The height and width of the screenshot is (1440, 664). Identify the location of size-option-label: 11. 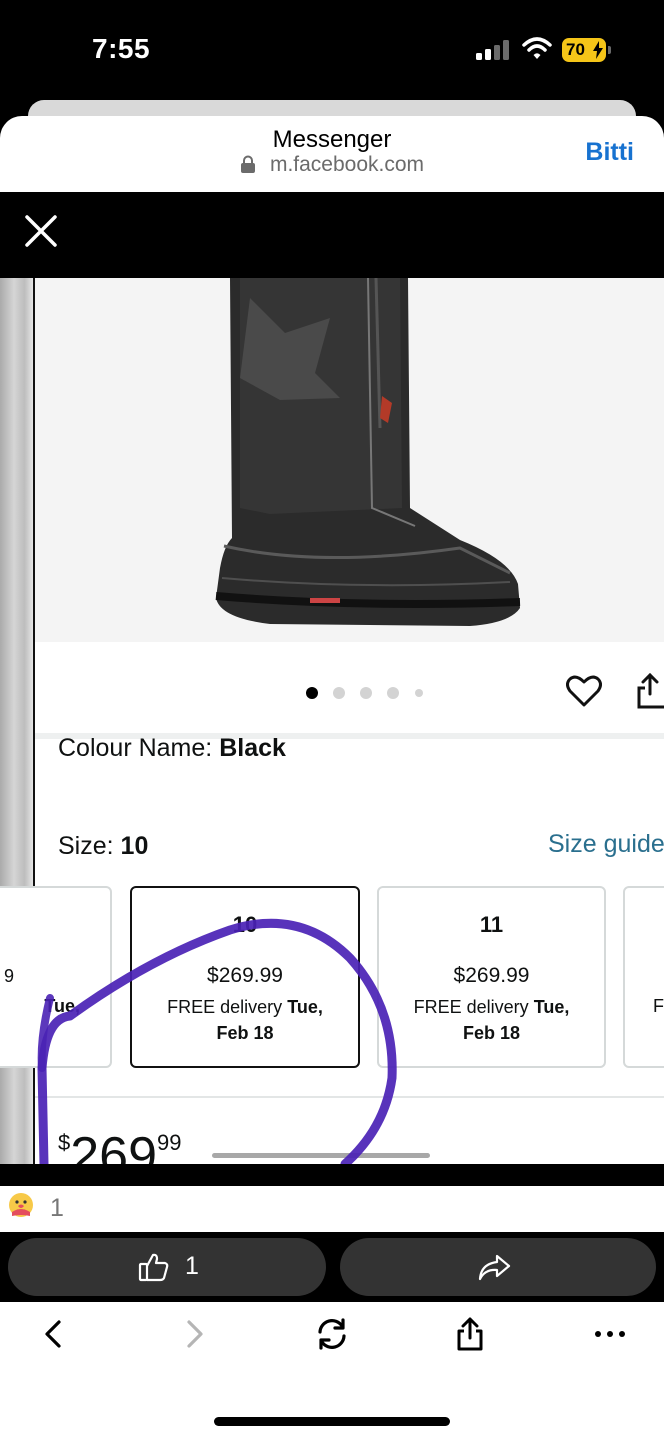
(491, 924).